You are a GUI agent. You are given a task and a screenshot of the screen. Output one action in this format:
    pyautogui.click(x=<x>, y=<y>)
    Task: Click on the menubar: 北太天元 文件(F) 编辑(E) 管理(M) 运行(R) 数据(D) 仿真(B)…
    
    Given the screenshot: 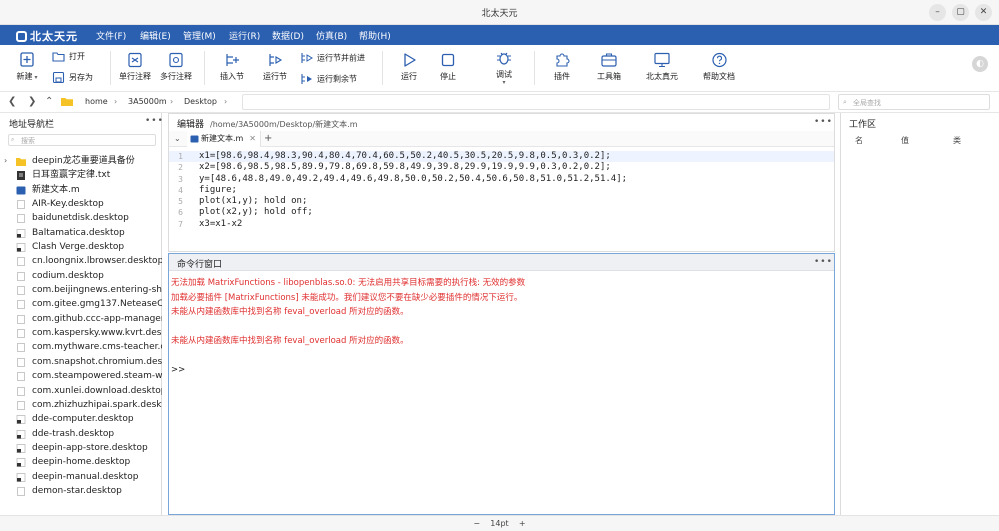 What is the action you would take?
    pyautogui.click(x=499, y=35)
    